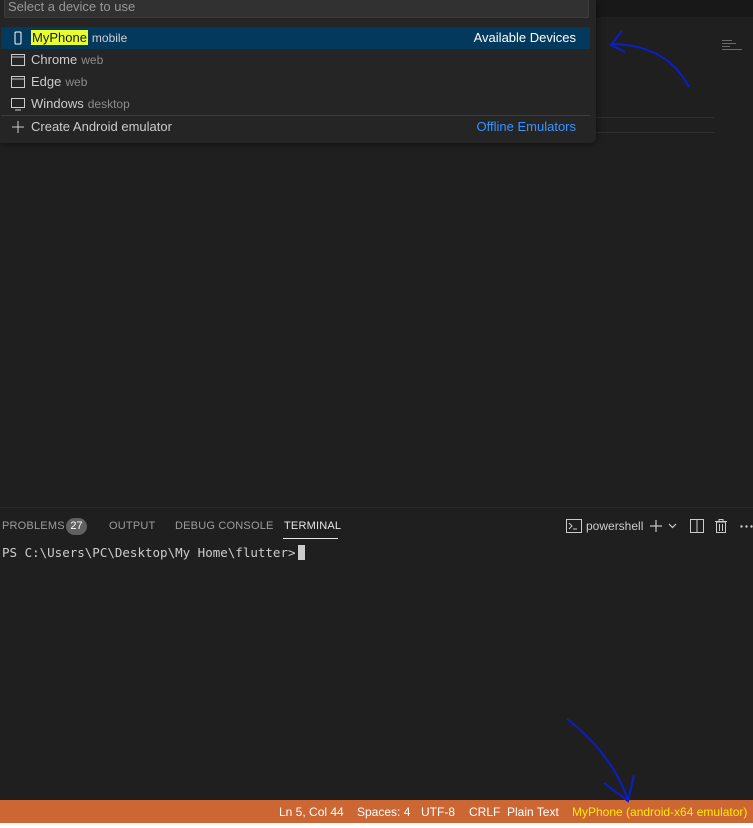 Image resolution: width=753 pixels, height=828 pixels. What do you see at coordinates (533, 812) in the screenshot?
I see `status-language: Plain Text` at bounding box center [533, 812].